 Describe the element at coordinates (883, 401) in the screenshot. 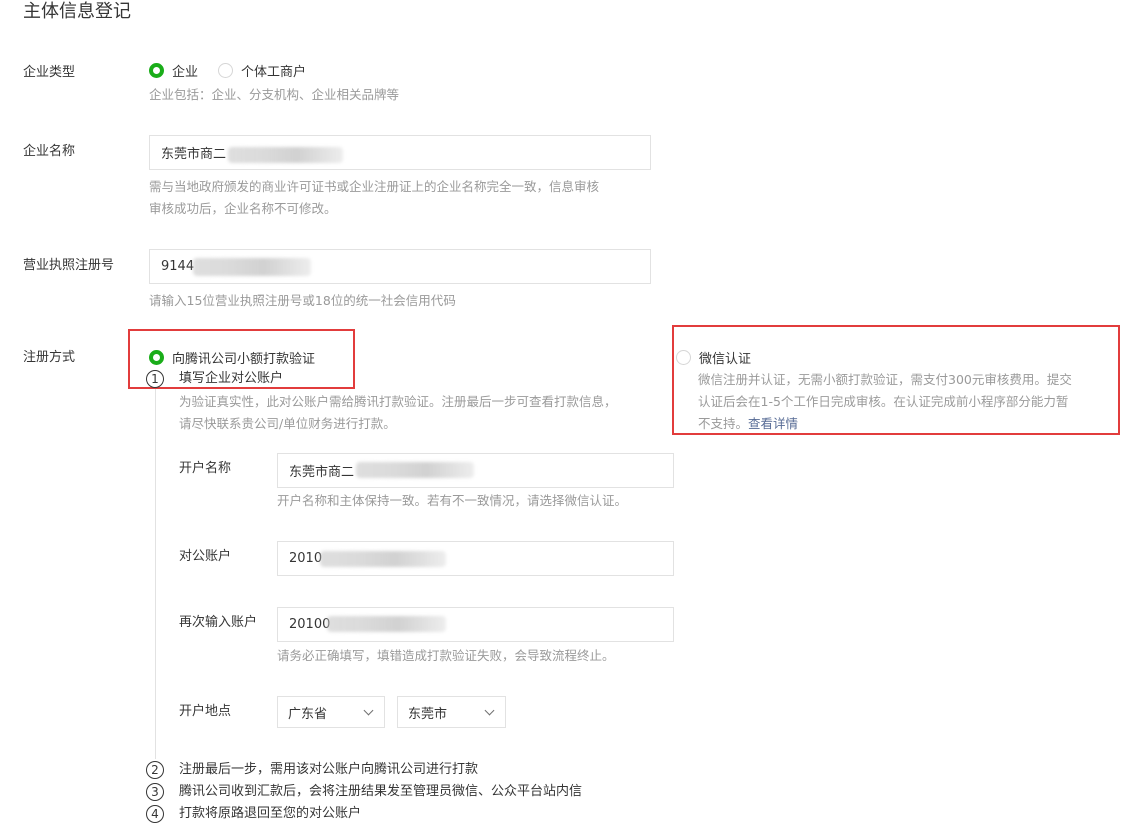

I see `wechat-desc-line-2: 认证后会在1-5个工作日完成审核。在认证完成前小程序部分能力暂` at that location.